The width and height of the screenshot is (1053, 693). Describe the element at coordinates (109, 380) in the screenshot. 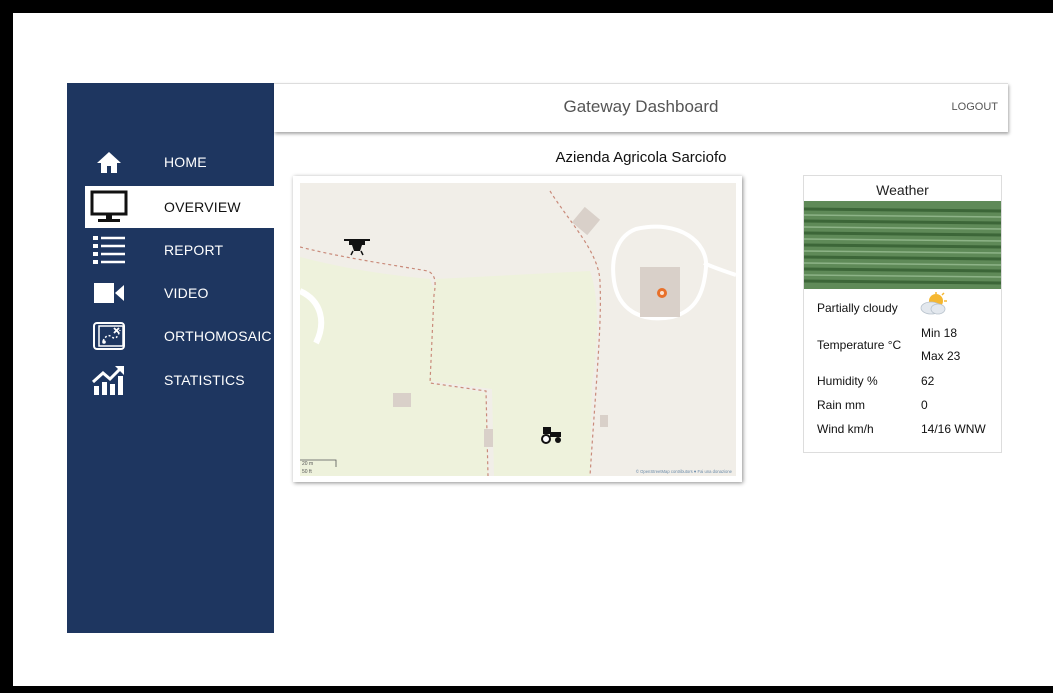

I see `growth-chart-icon` at that location.